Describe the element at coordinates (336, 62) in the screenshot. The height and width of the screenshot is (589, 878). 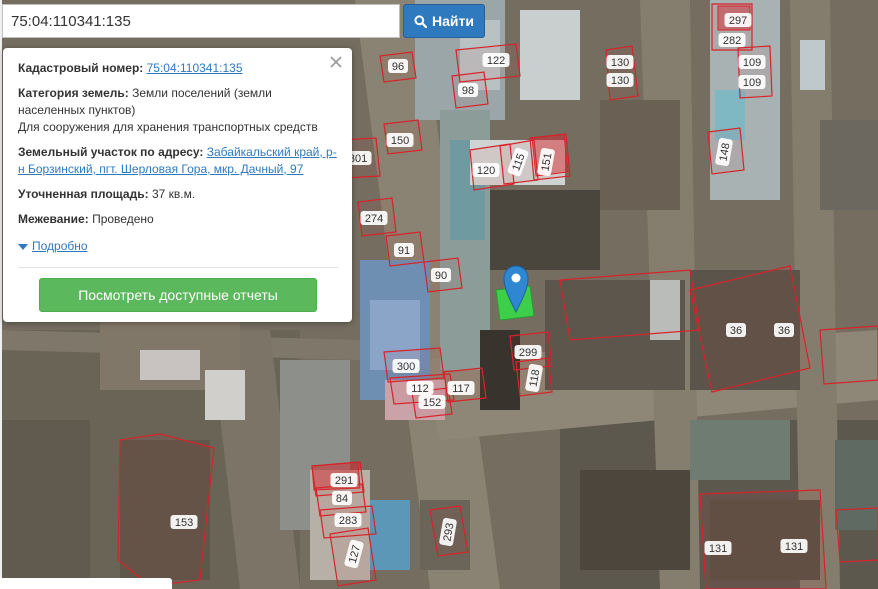
I see `close-icon` at that location.